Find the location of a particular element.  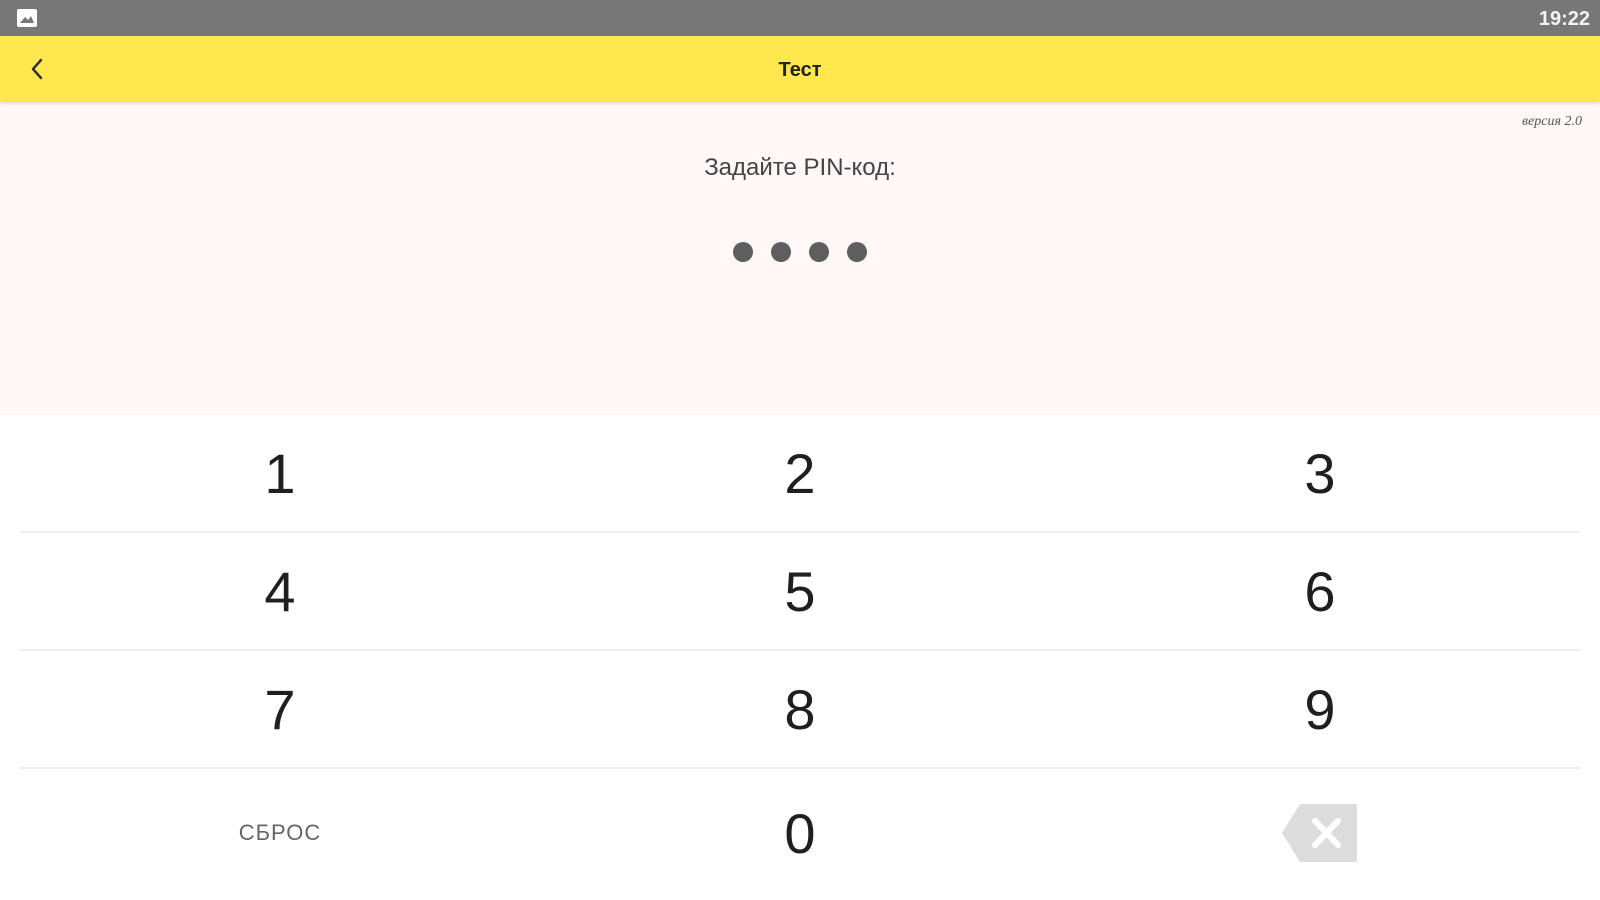

backspace-icon is located at coordinates (1319, 833).